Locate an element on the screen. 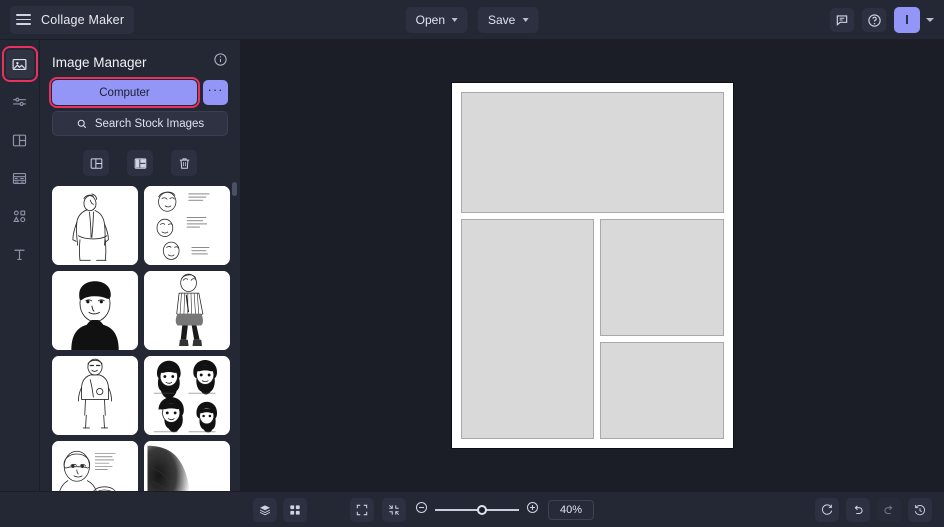 The image size is (944, 527). help-circle-icon is located at coordinates (874, 20).